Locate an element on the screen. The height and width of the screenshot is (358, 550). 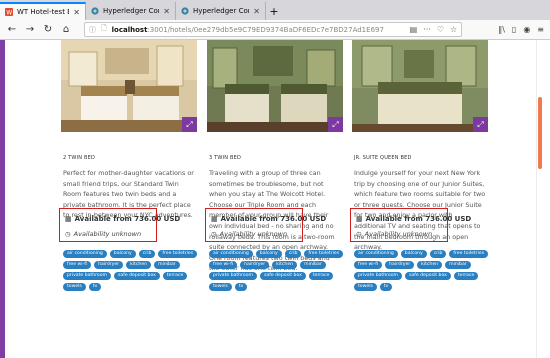
tab-label: WT Hotel-test Explorer is located at coordinates (43, 12).